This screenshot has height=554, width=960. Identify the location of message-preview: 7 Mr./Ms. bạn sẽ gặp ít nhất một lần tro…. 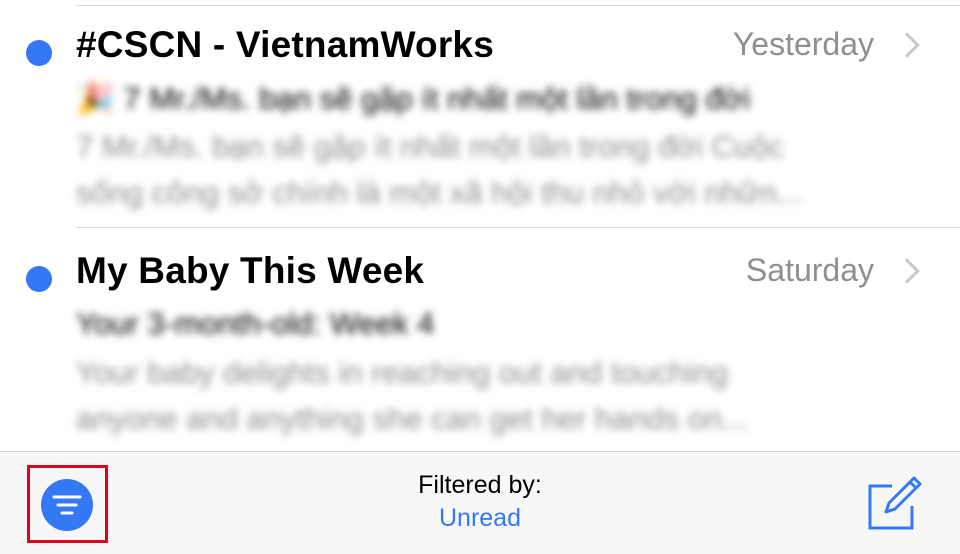
(486, 170).